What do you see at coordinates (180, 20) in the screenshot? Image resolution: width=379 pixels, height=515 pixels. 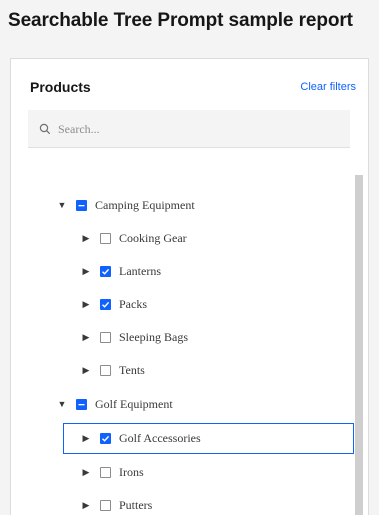 I see `report-title: Searchable Tree Prompt sample report` at bounding box center [180, 20].